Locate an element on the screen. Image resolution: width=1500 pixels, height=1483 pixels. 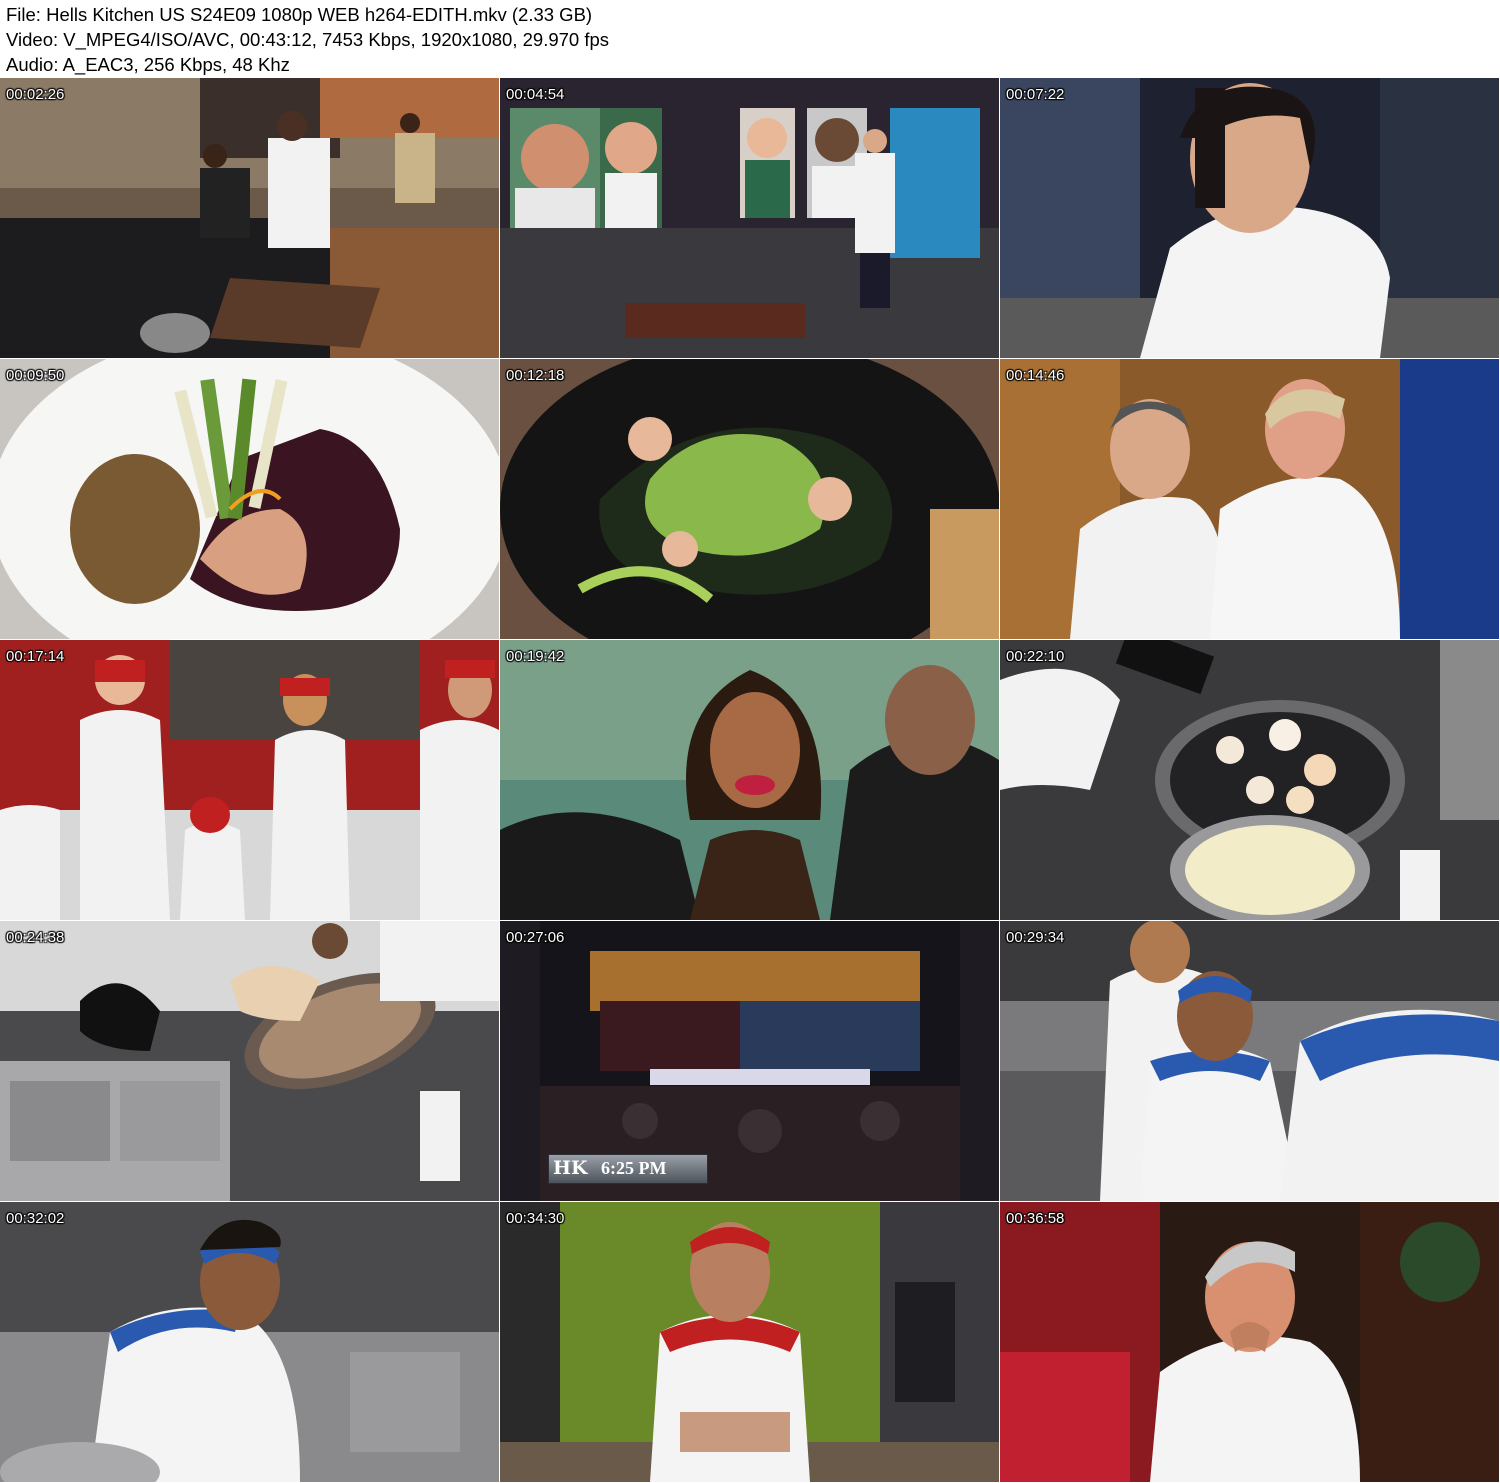
thumbnail-timestamp: 00:29:34 is located at coordinates (1035, 937).